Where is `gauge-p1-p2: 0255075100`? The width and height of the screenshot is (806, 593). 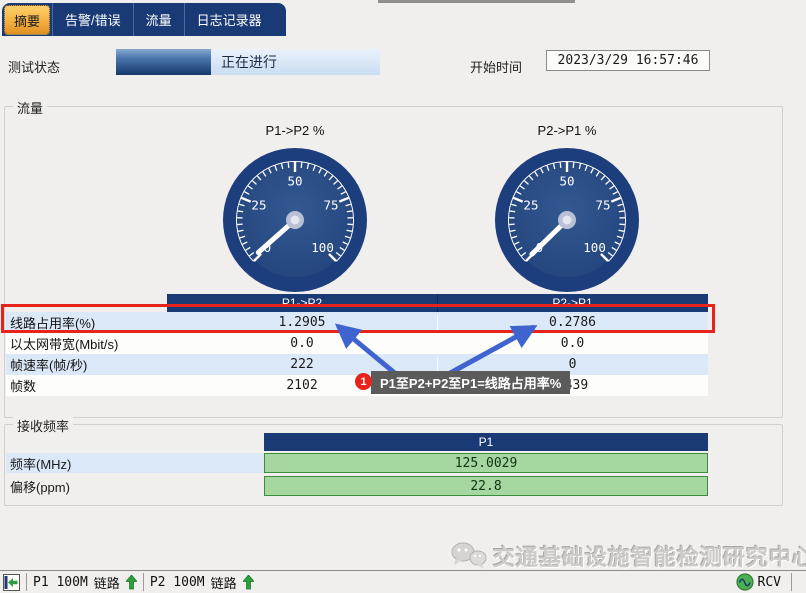
gauge-p1-p2: 0255075100 is located at coordinates (295, 220).